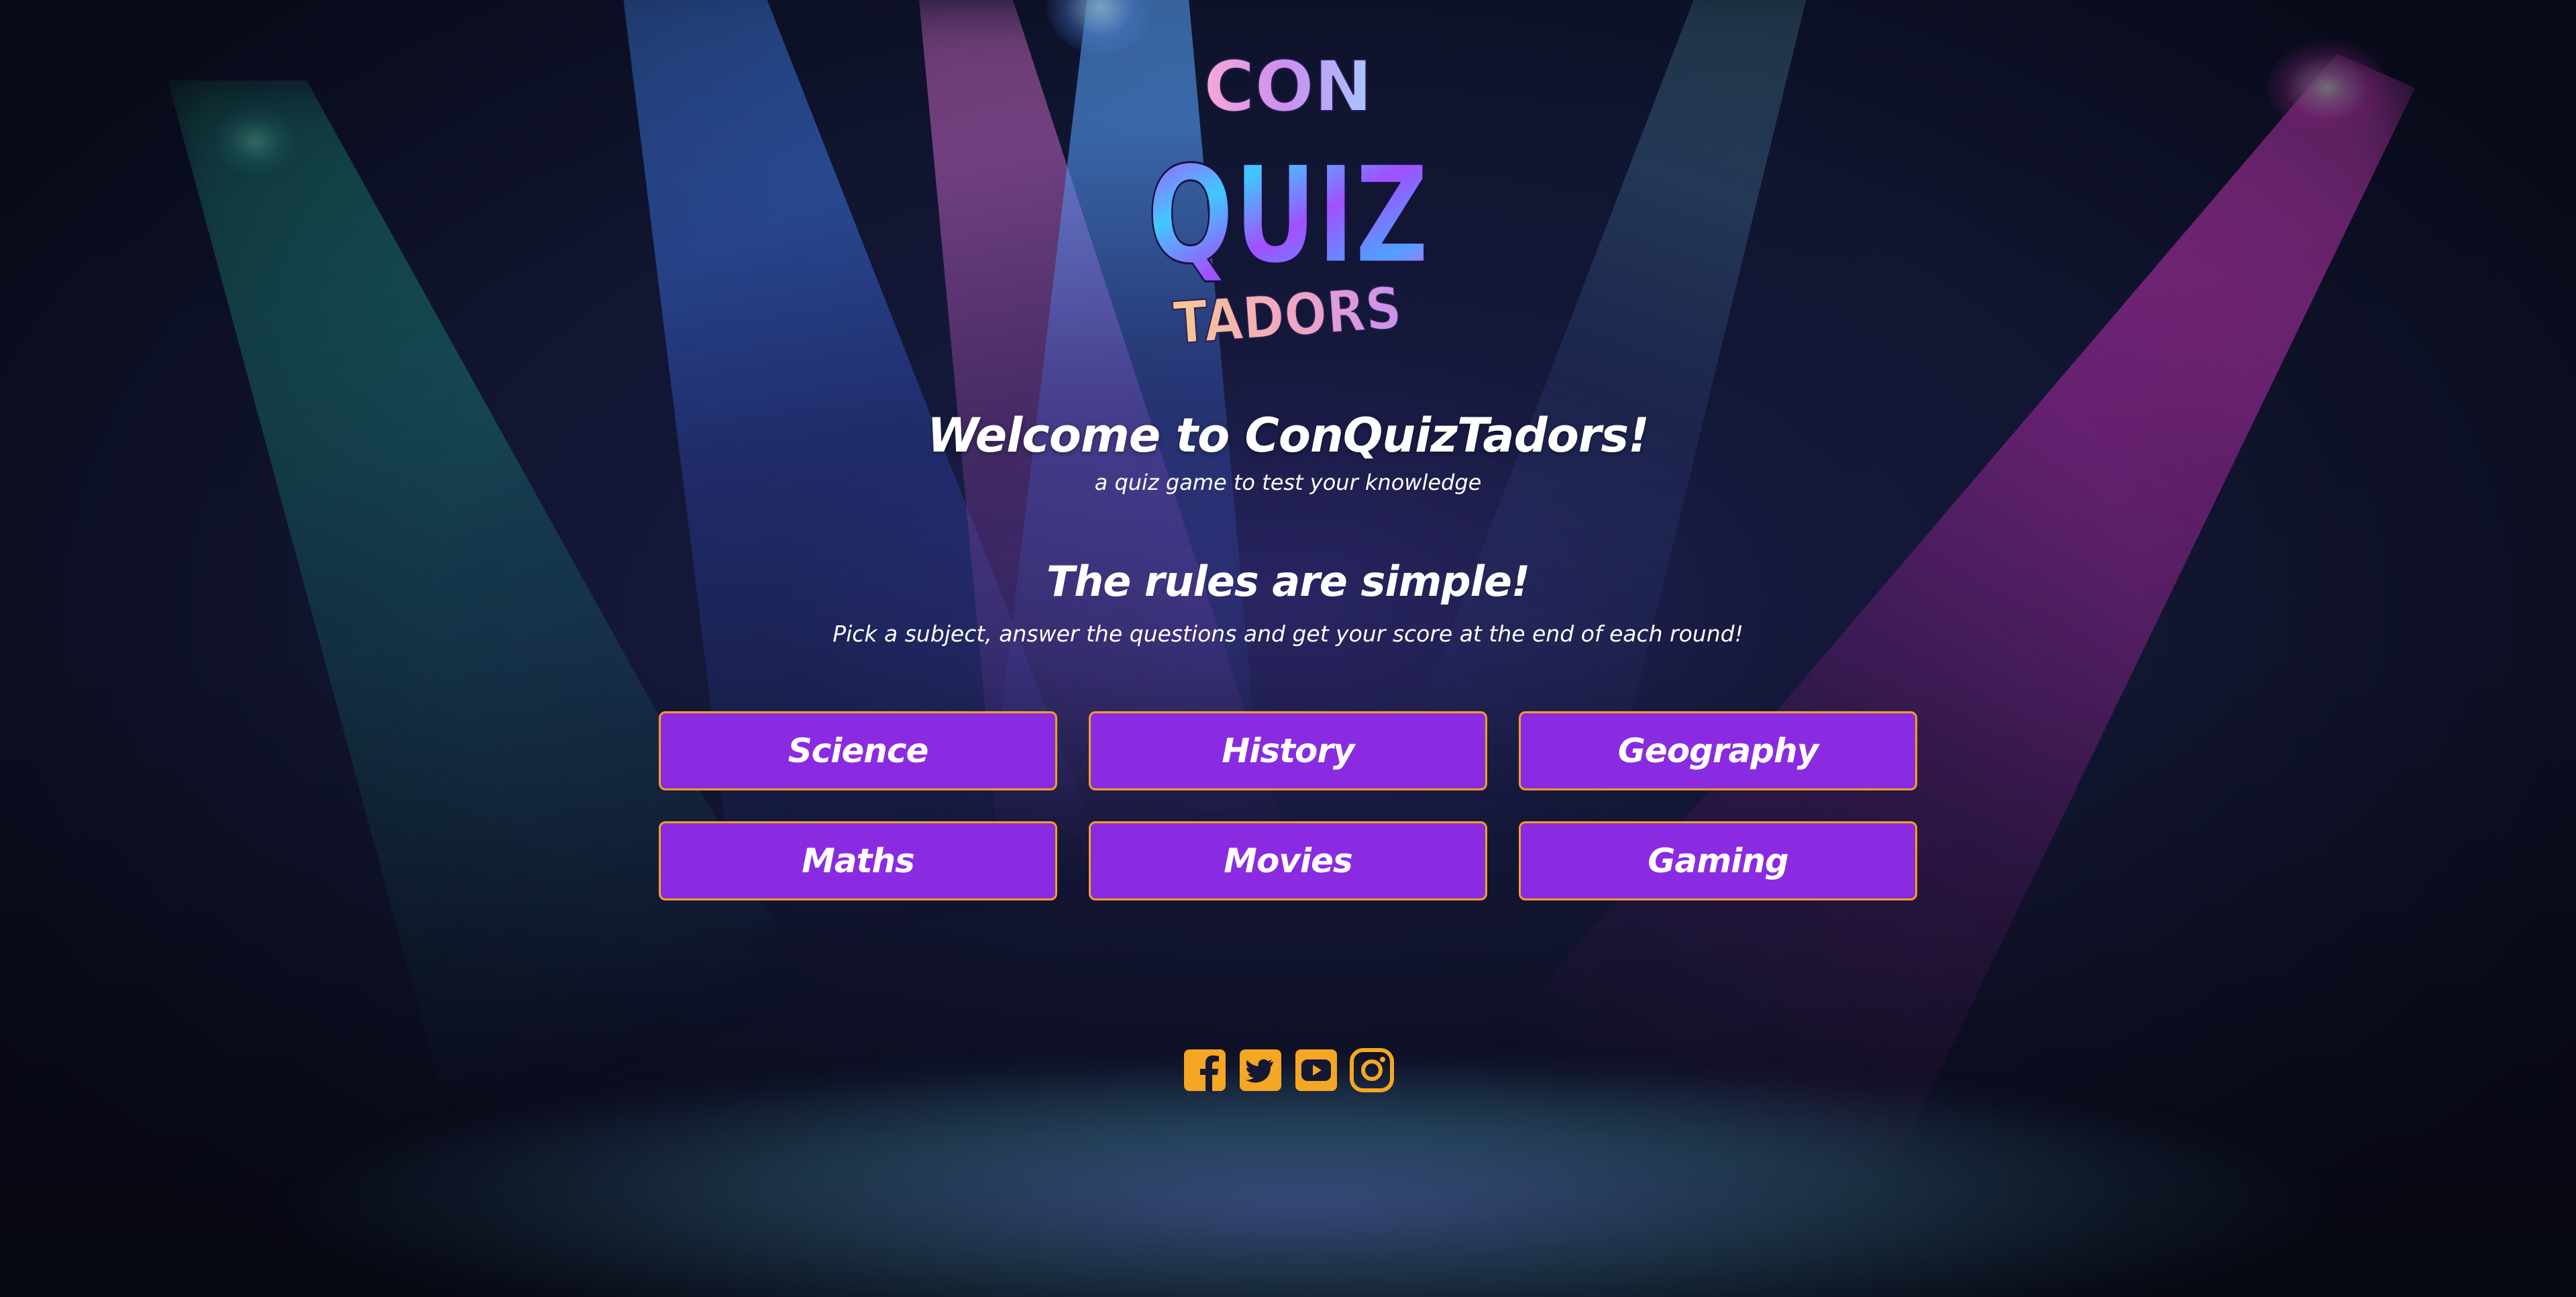  What do you see at coordinates (1288, 861) in the screenshot?
I see `subject-button-movies: Movies` at bounding box center [1288, 861].